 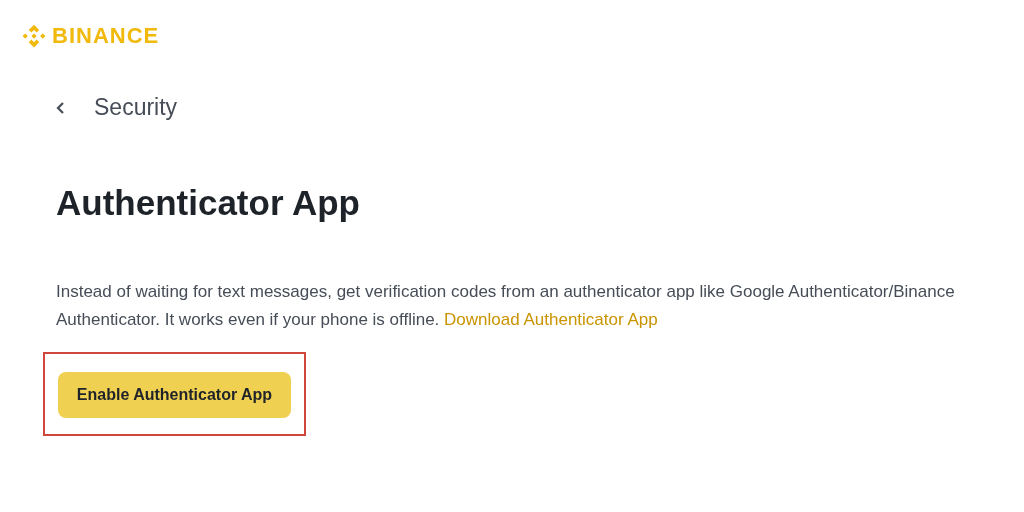 What do you see at coordinates (61, 107) in the screenshot?
I see `chevron-left-icon` at bounding box center [61, 107].